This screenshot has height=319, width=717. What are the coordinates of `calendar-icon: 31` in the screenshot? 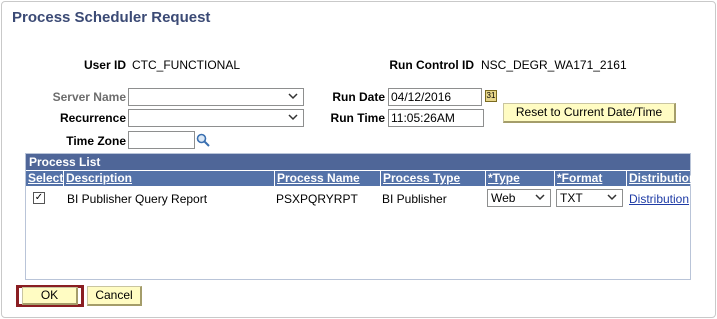 It's located at (491, 96).